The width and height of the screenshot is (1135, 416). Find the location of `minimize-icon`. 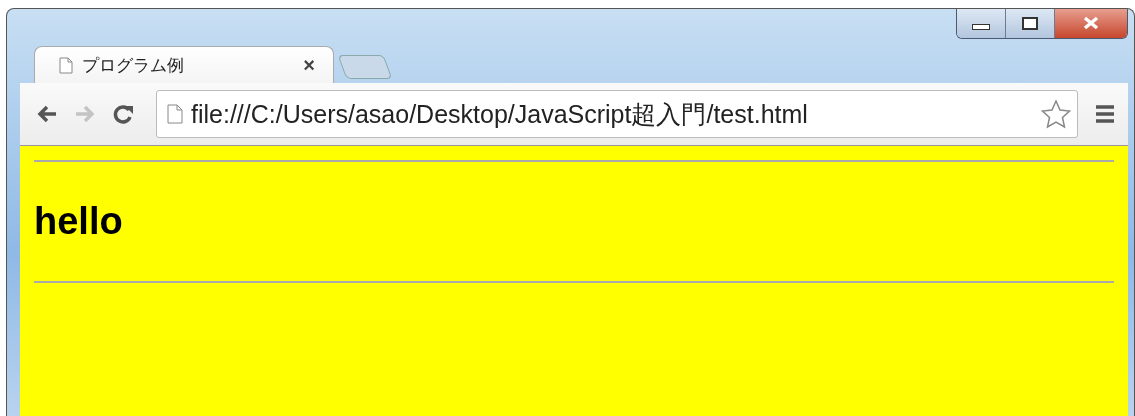

minimize-icon is located at coordinates (981, 27).